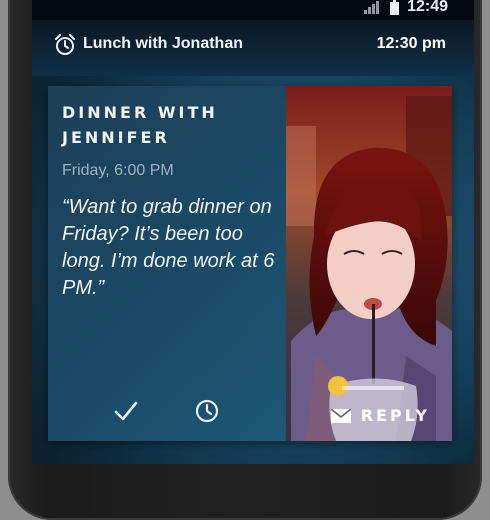  What do you see at coordinates (207, 411) in the screenshot?
I see `clock-icon` at bounding box center [207, 411].